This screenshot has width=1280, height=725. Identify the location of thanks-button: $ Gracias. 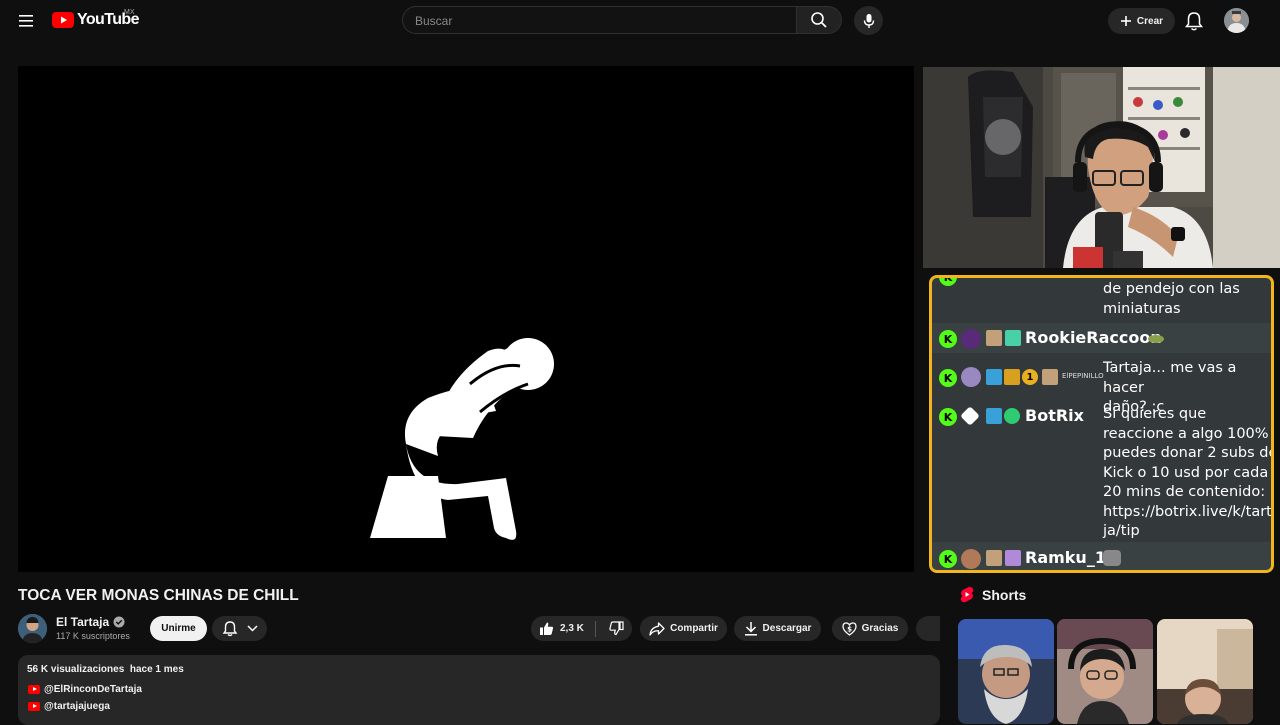
(870, 628).